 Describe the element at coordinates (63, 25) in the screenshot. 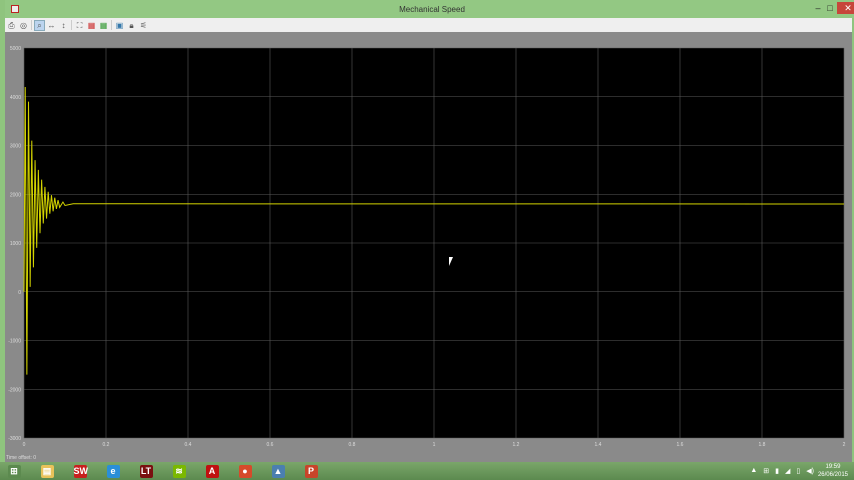

I see `zoom-y-icon: ↕` at that location.